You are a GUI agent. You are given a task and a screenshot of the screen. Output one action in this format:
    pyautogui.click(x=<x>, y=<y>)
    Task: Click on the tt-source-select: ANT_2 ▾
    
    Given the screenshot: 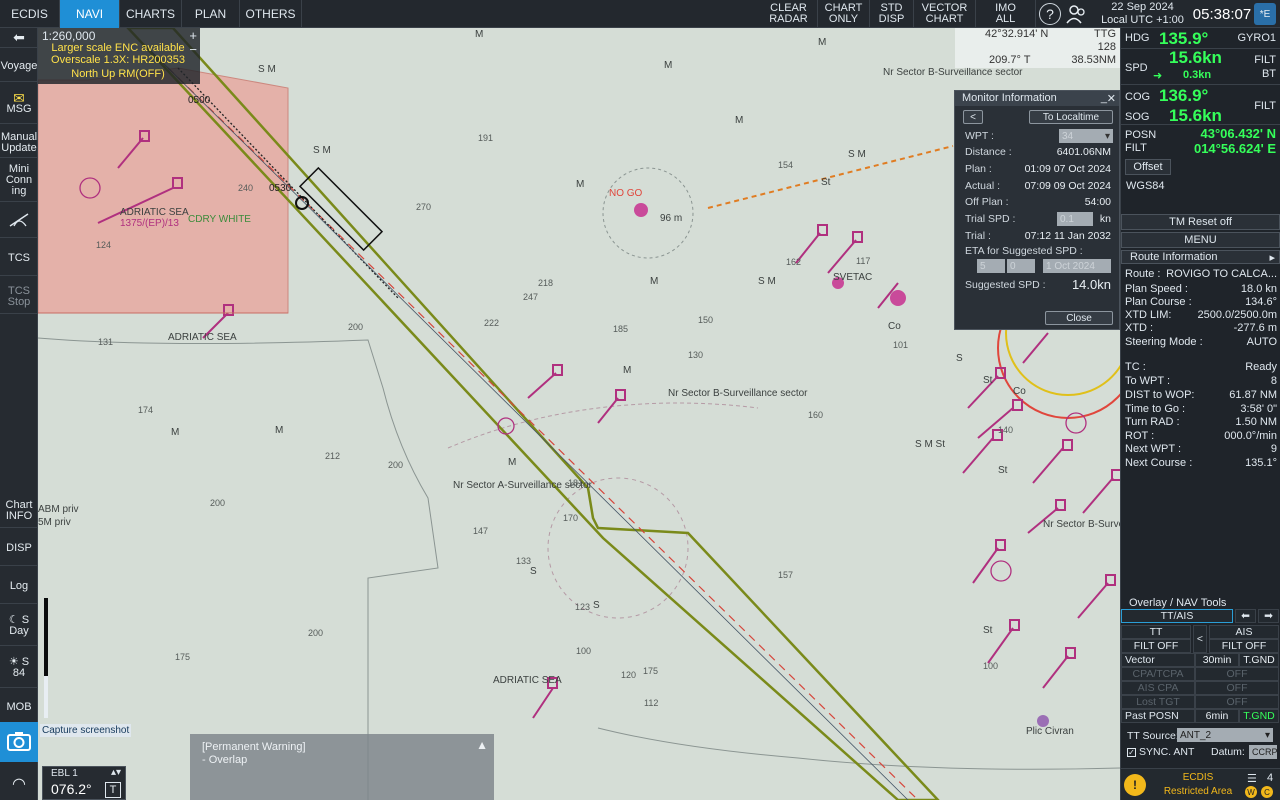 What is the action you would take?
    pyautogui.click(x=1225, y=735)
    